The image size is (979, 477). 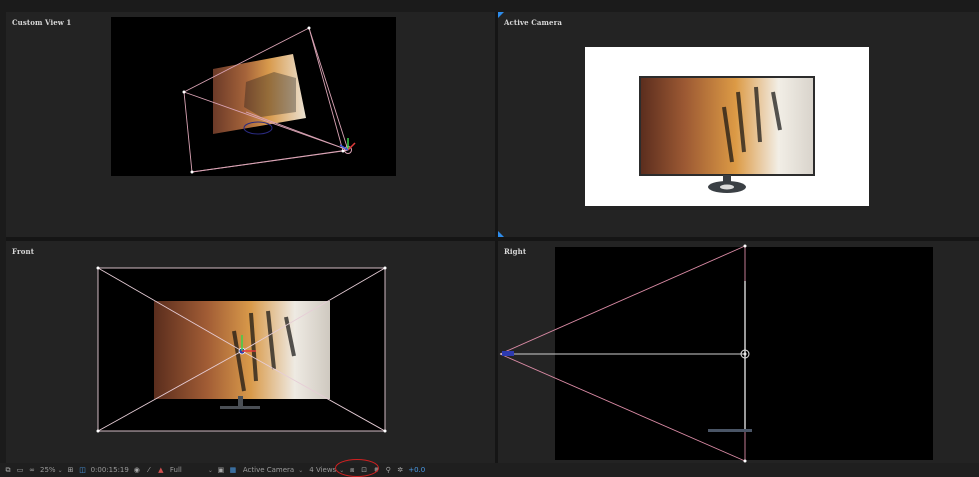 I want to click on region-icon: ◫, so click(x=83, y=470).